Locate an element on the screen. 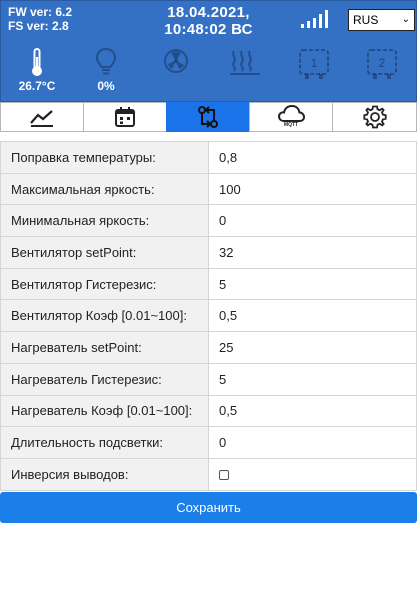 This screenshot has height=600, width=417. tab-charts is located at coordinates (42, 117).